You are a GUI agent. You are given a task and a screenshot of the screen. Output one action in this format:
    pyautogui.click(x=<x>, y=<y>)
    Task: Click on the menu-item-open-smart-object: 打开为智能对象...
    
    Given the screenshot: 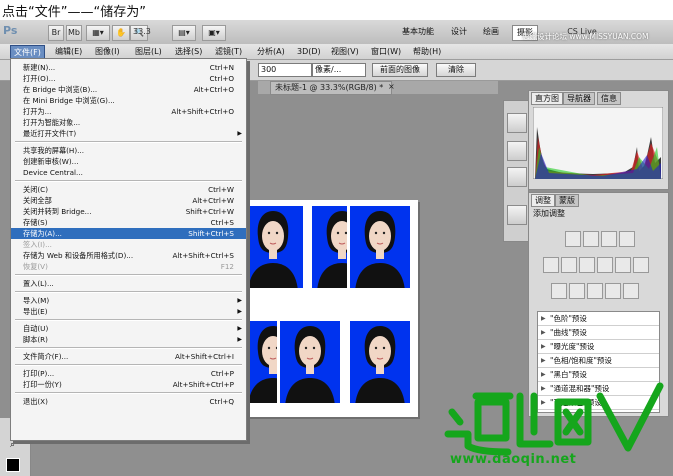 What is the action you would take?
    pyautogui.click(x=128, y=122)
    